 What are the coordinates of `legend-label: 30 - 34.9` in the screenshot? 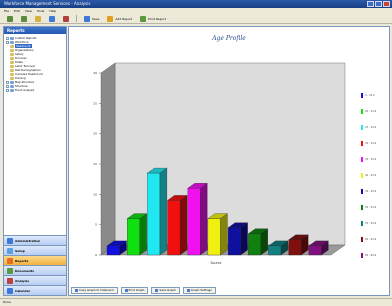 It's located at (371, 143).